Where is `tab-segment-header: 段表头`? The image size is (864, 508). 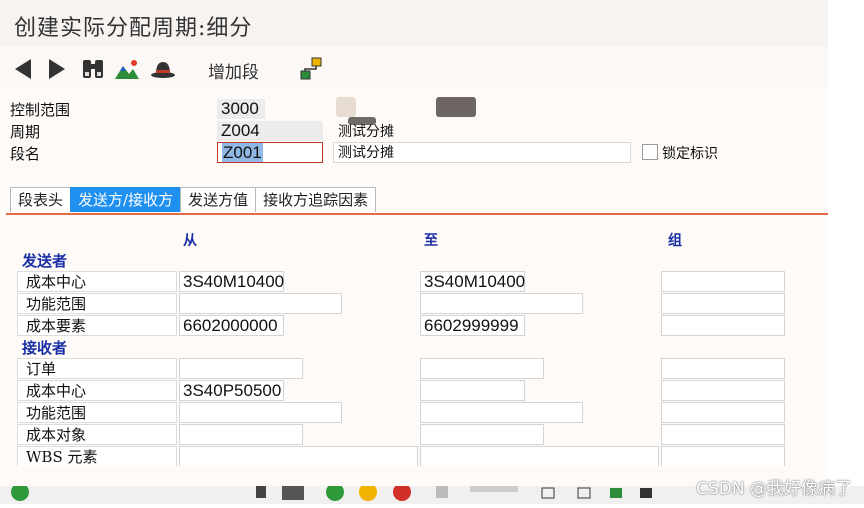 tab-segment-header: 段表头 is located at coordinates (41, 199).